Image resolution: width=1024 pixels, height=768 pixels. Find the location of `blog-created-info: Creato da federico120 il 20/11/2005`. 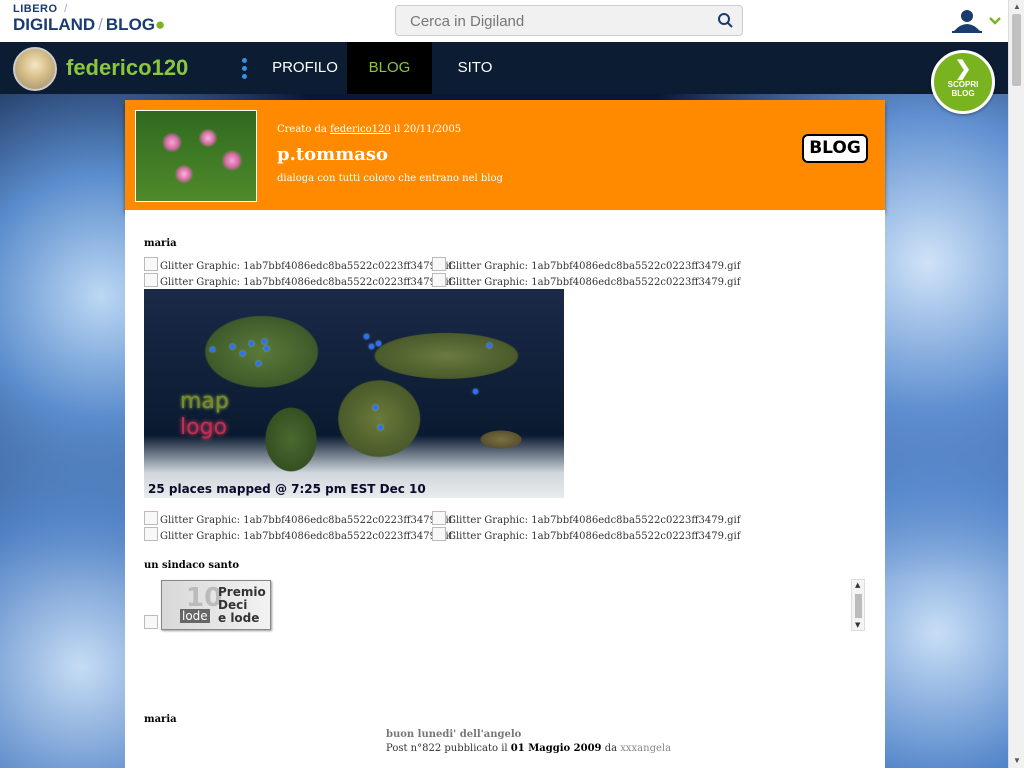

blog-created-info: Creato da federico120 il 20/11/2005 is located at coordinates (369, 129).